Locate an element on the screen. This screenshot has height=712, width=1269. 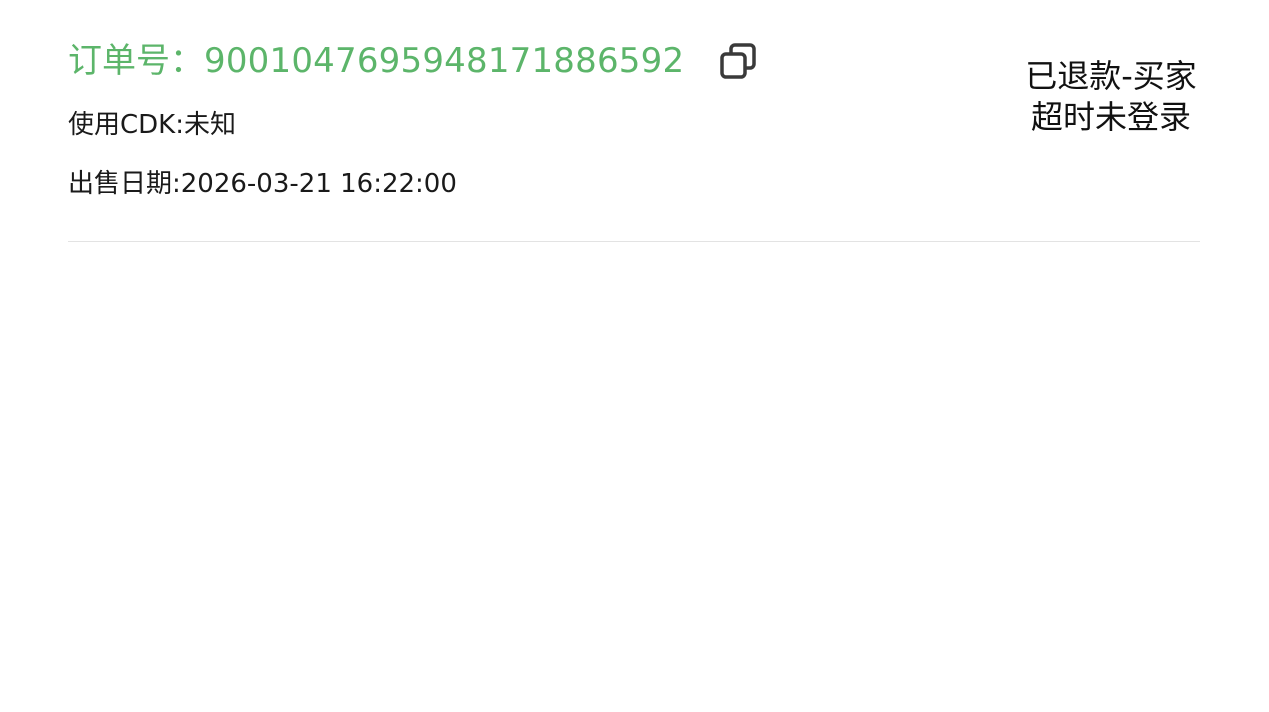
order-status: 已退款-买家超时未登录 is located at coordinates (1111, 96).